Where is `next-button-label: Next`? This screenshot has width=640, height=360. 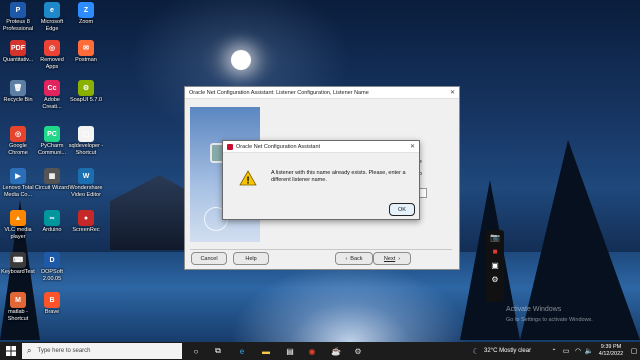 next-button-label: Next is located at coordinates (389, 258).